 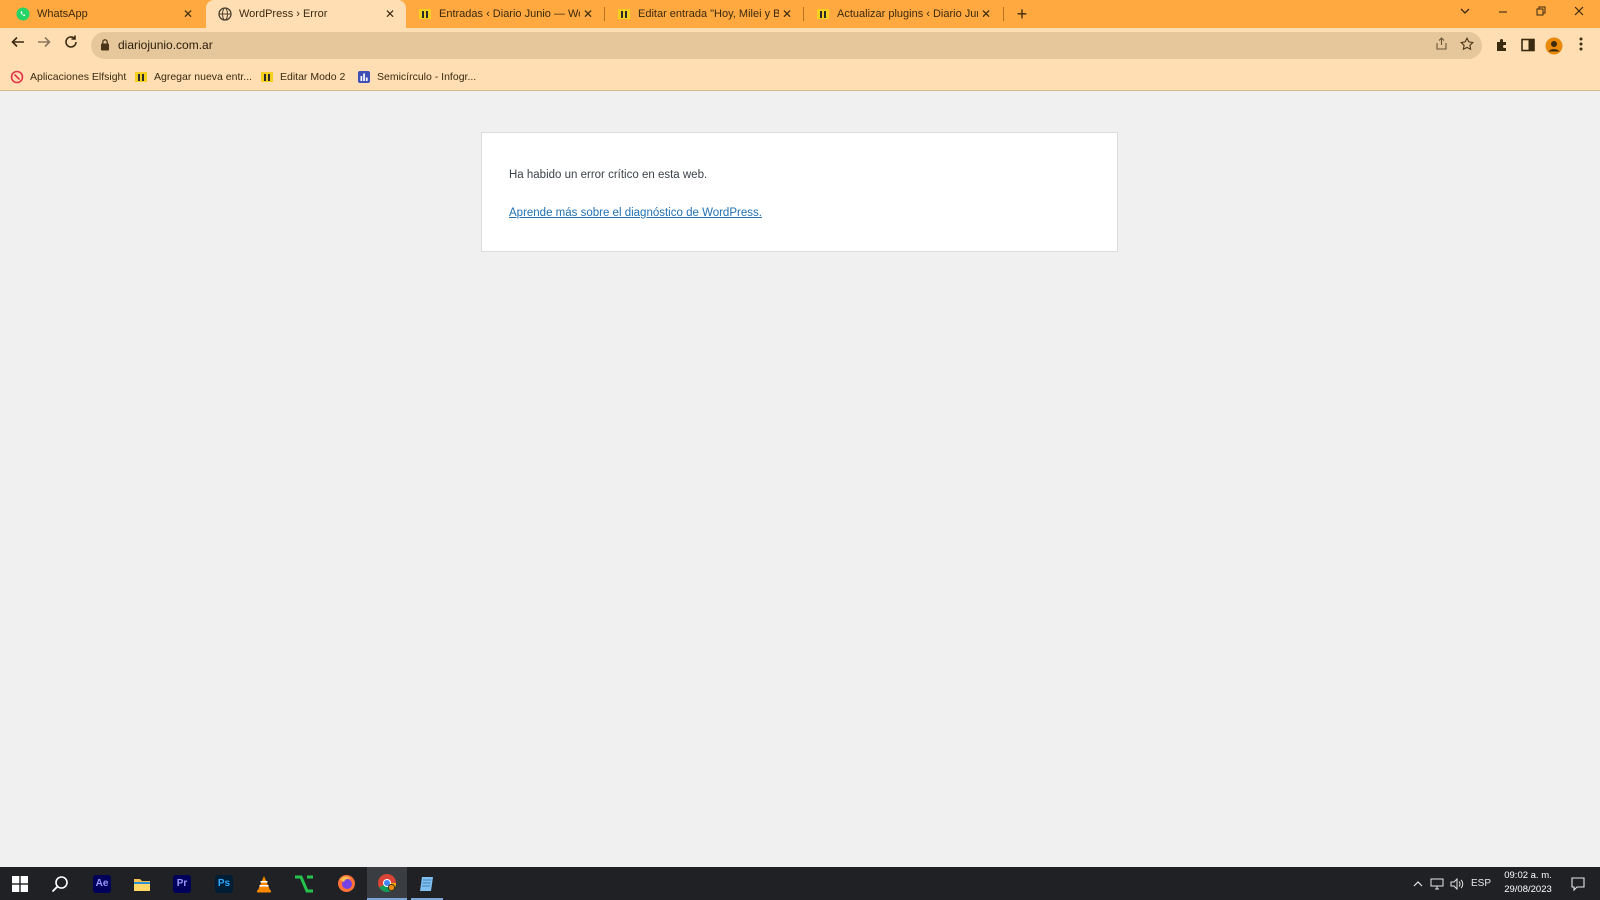 I want to click on tab-entradas: Entradas ‹ Diario Junio — WordP ✕, so click(x=505, y=14).